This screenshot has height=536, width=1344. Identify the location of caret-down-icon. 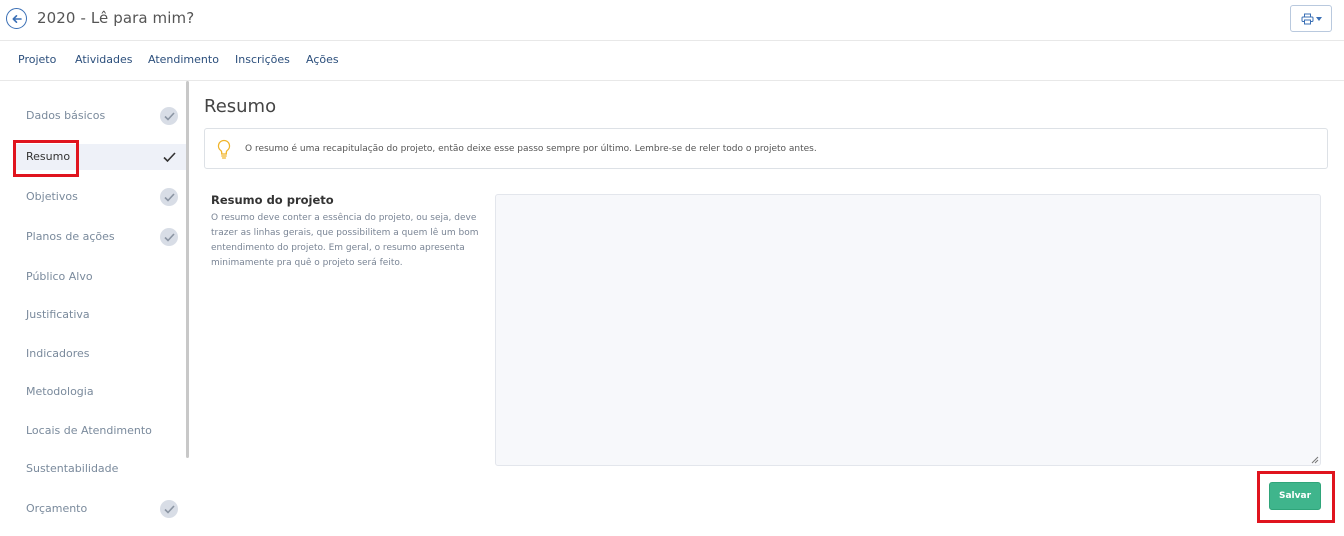
(1318, 18).